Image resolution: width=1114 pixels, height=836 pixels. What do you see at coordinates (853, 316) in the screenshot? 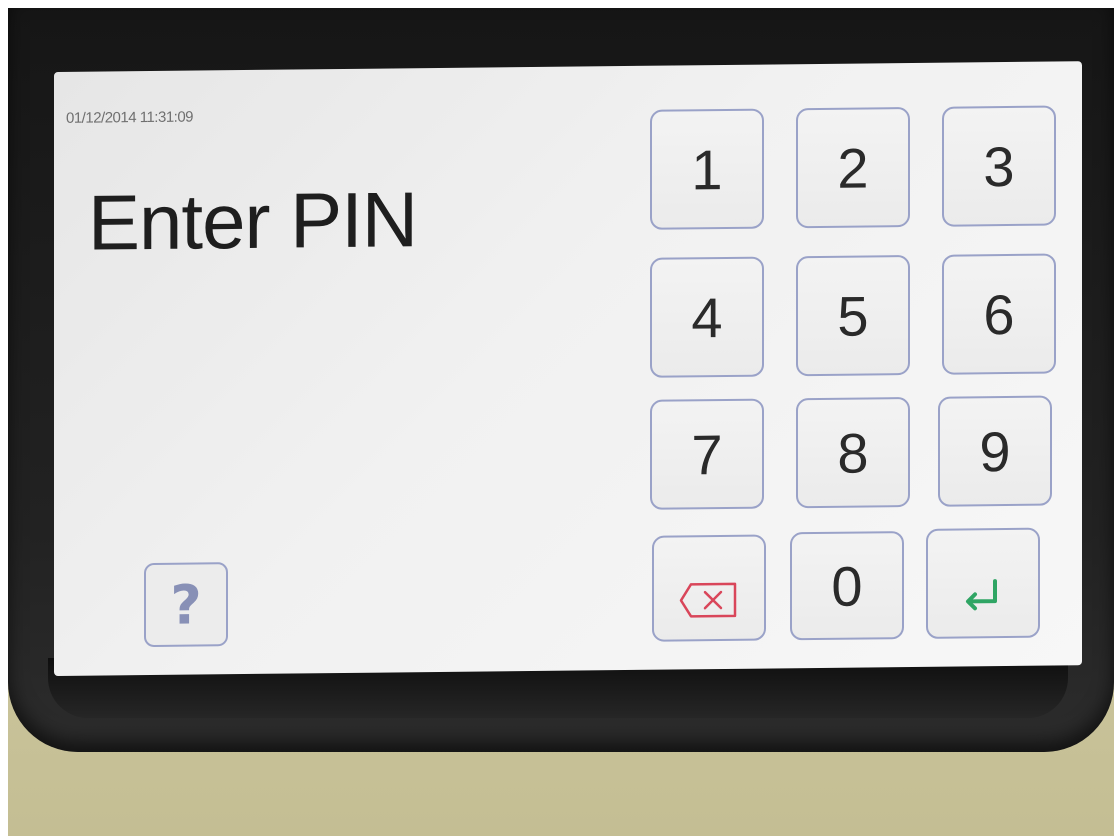
I see `key-5: 5` at bounding box center [853, 316].